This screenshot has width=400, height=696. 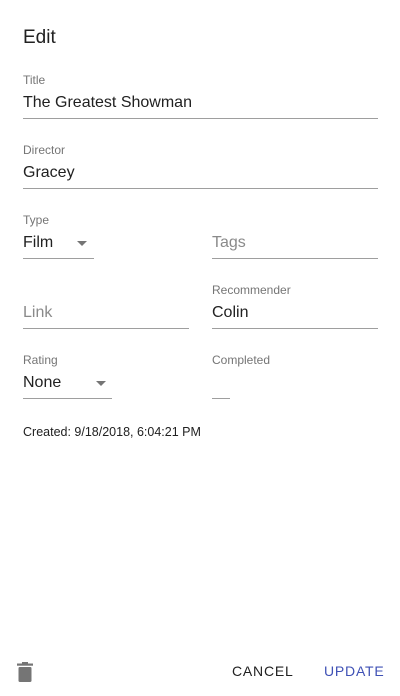 What do you see at coordinates (106, 306) in the screenshot?
I see `link-field: Link` at bounding box center [106, 306].